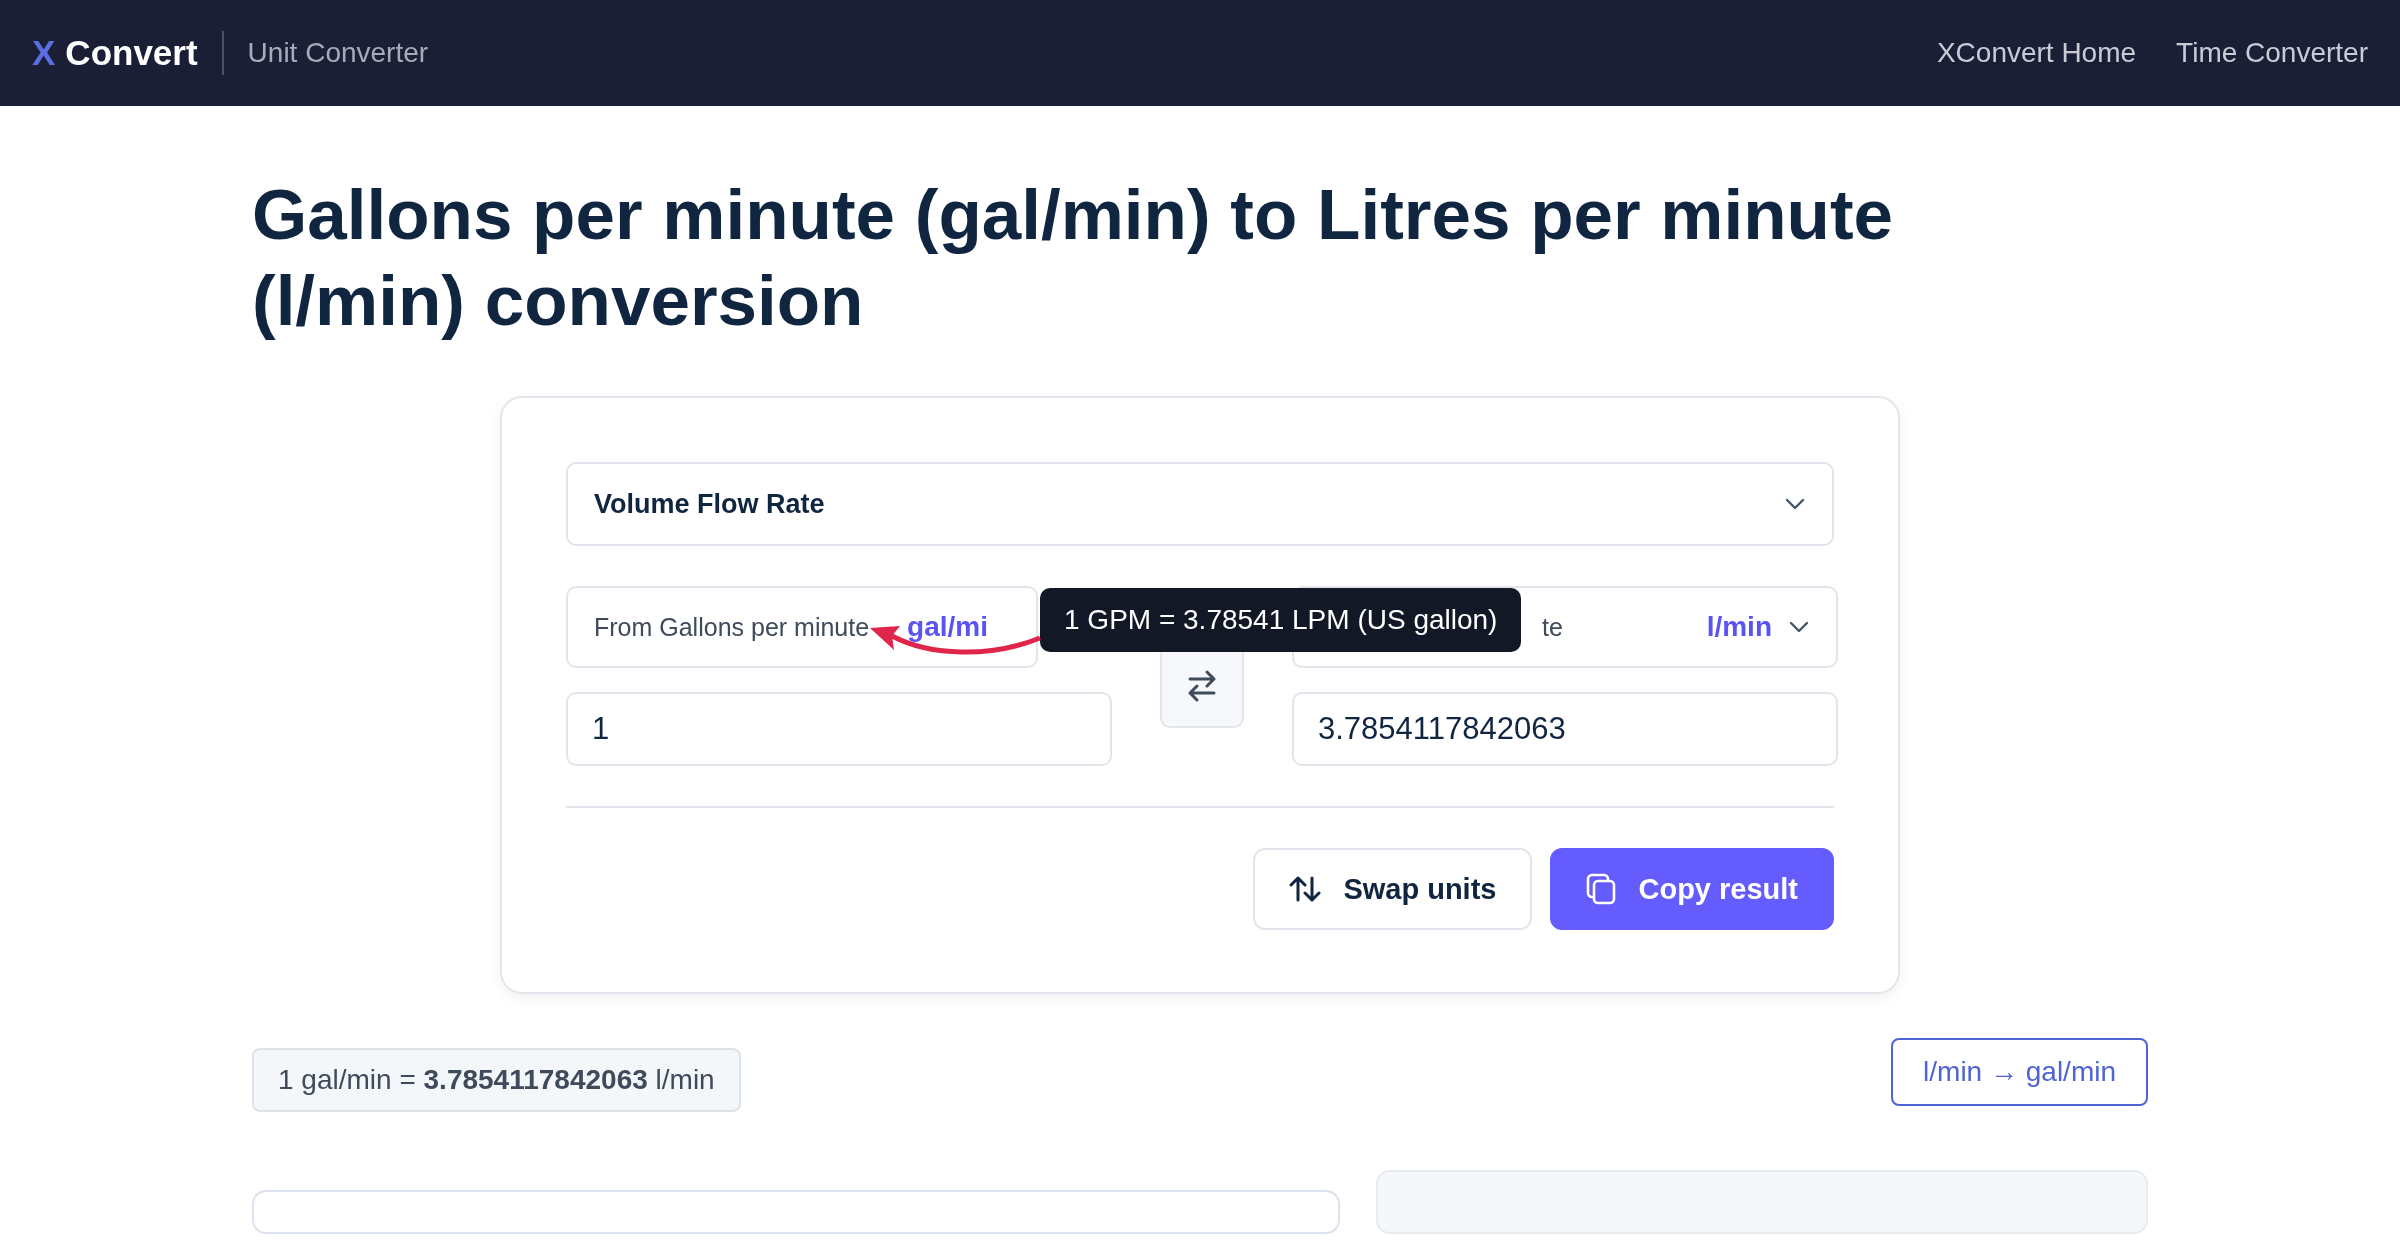  I want to click on category-select: Volume Flow Rate, so click(1200, 504).